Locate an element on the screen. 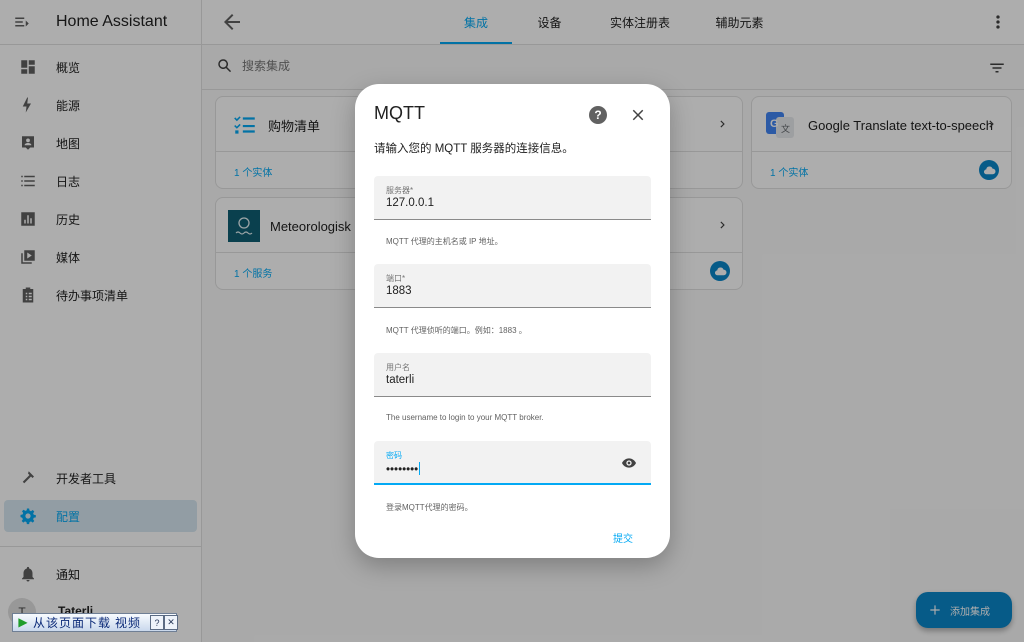  password-field: 密码 •••••••• is located at coordinates (512, 463).